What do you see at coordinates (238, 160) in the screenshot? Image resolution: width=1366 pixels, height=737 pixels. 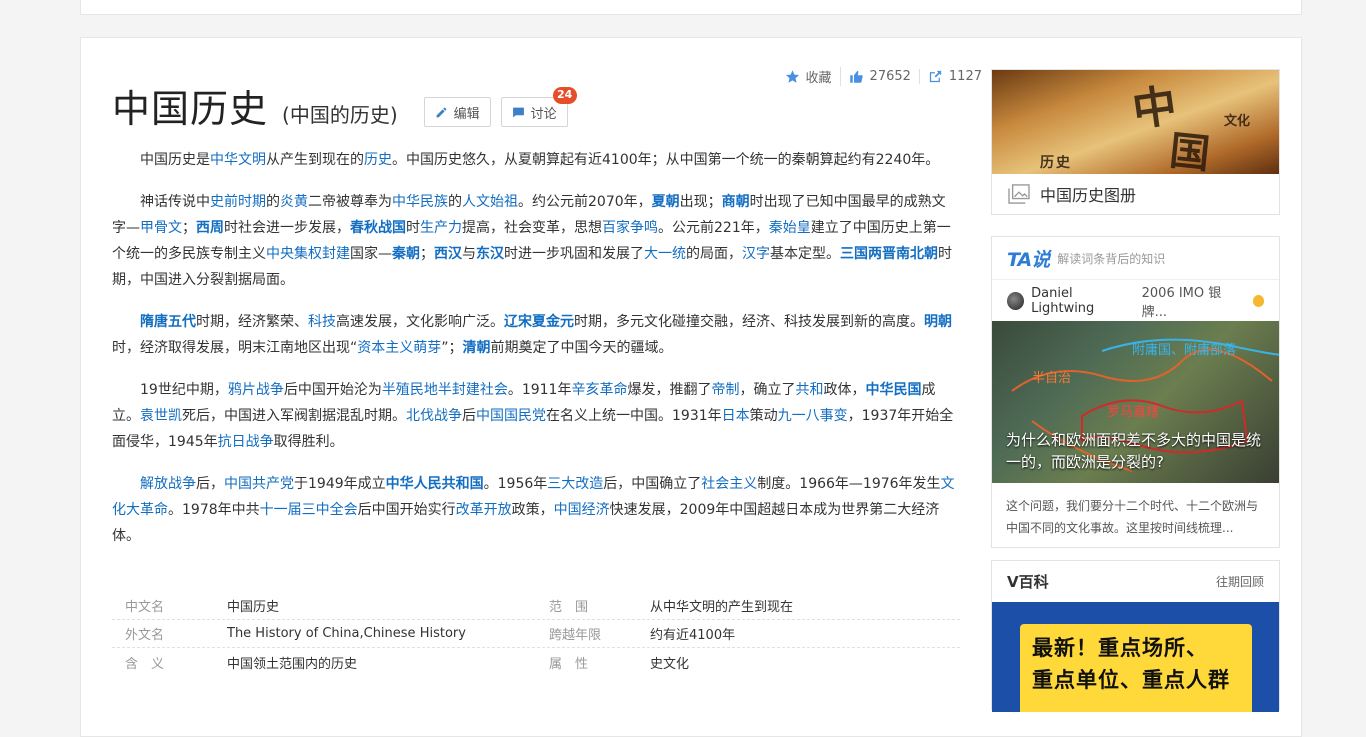 I see `entry-link: 中华文明` at bounding box center [238, 160].